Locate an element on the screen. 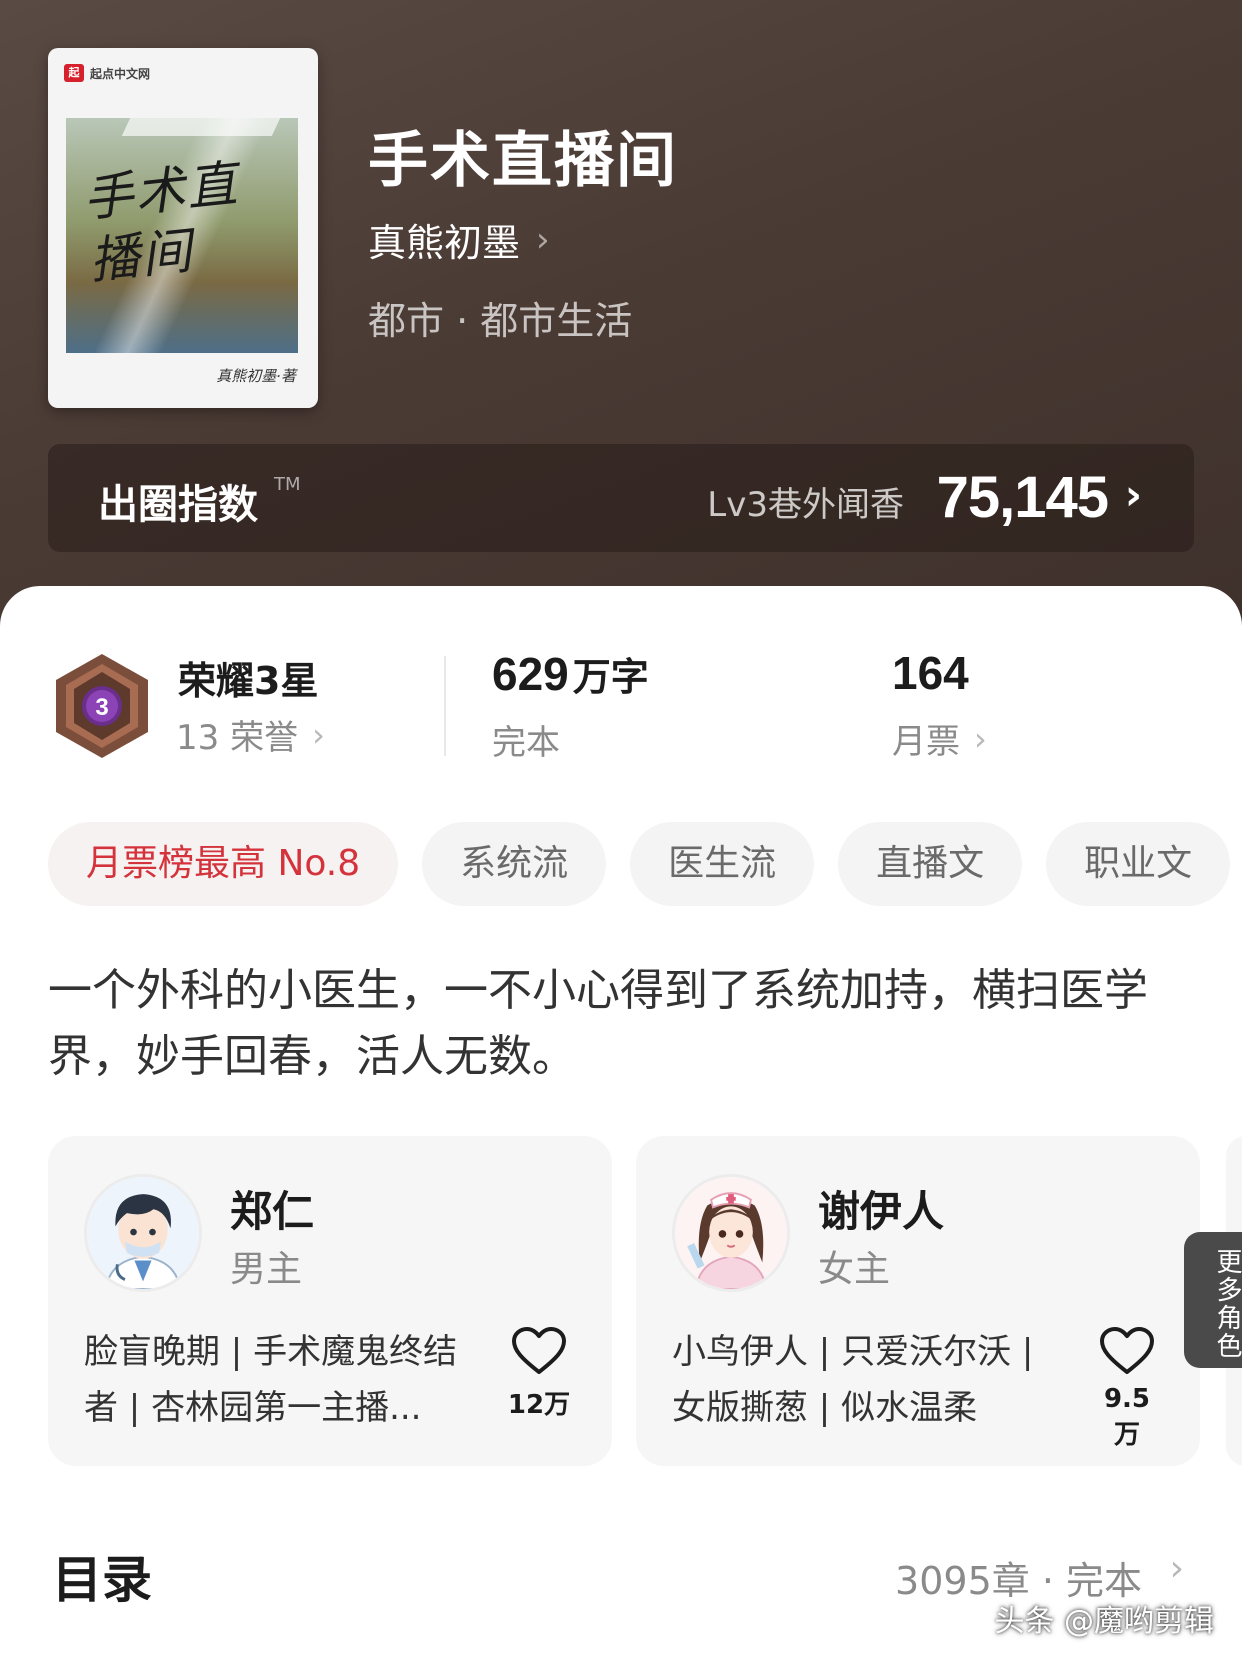 This screenshot has height=1653, width=1242. author-name: 真熊初墨 is located at coordinates (444, 243).